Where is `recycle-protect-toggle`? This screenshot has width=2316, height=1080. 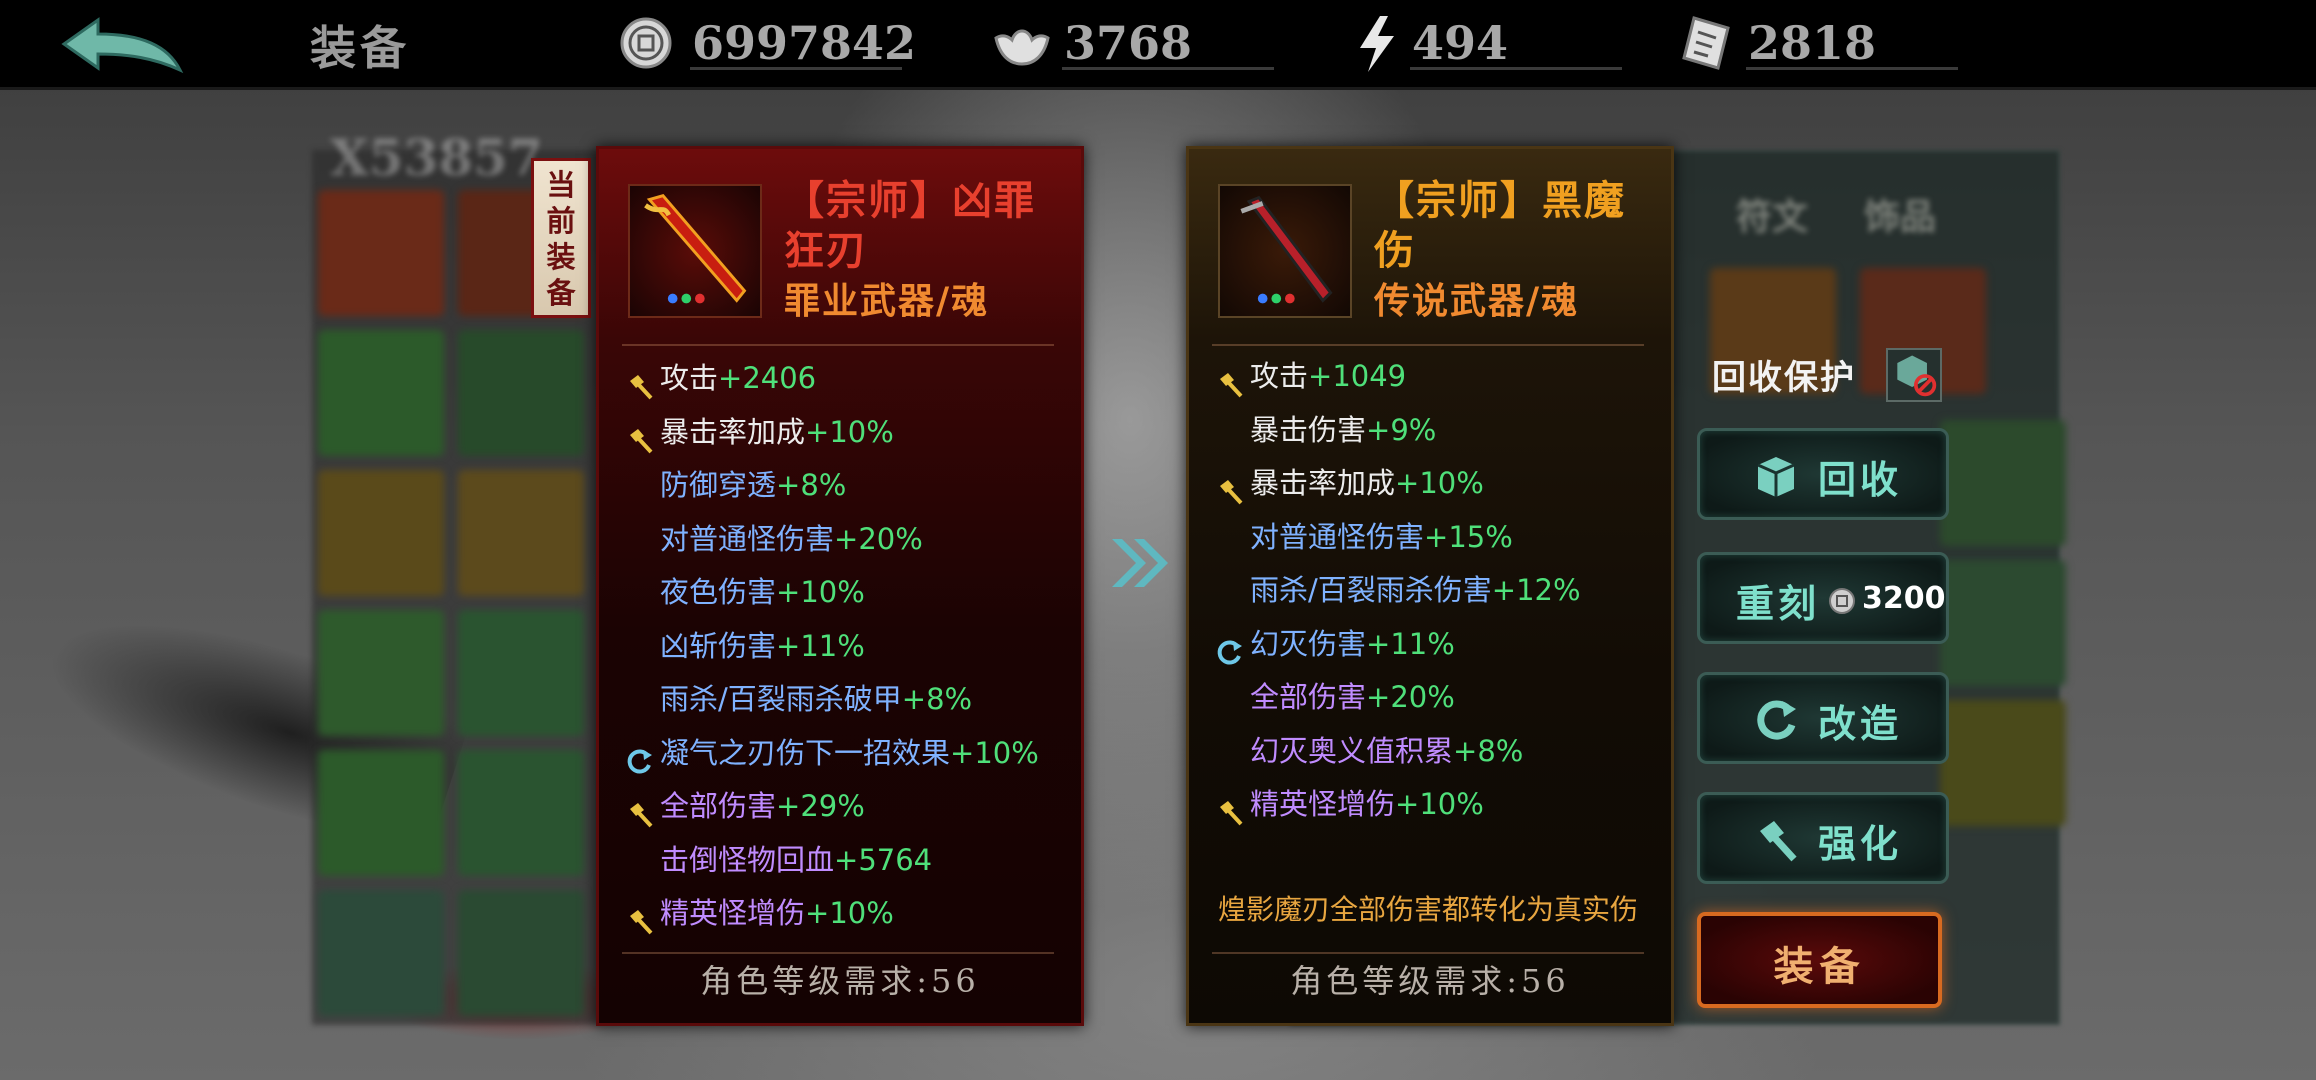
recycle-protect-toggle is located at coordinates (1914, 375).